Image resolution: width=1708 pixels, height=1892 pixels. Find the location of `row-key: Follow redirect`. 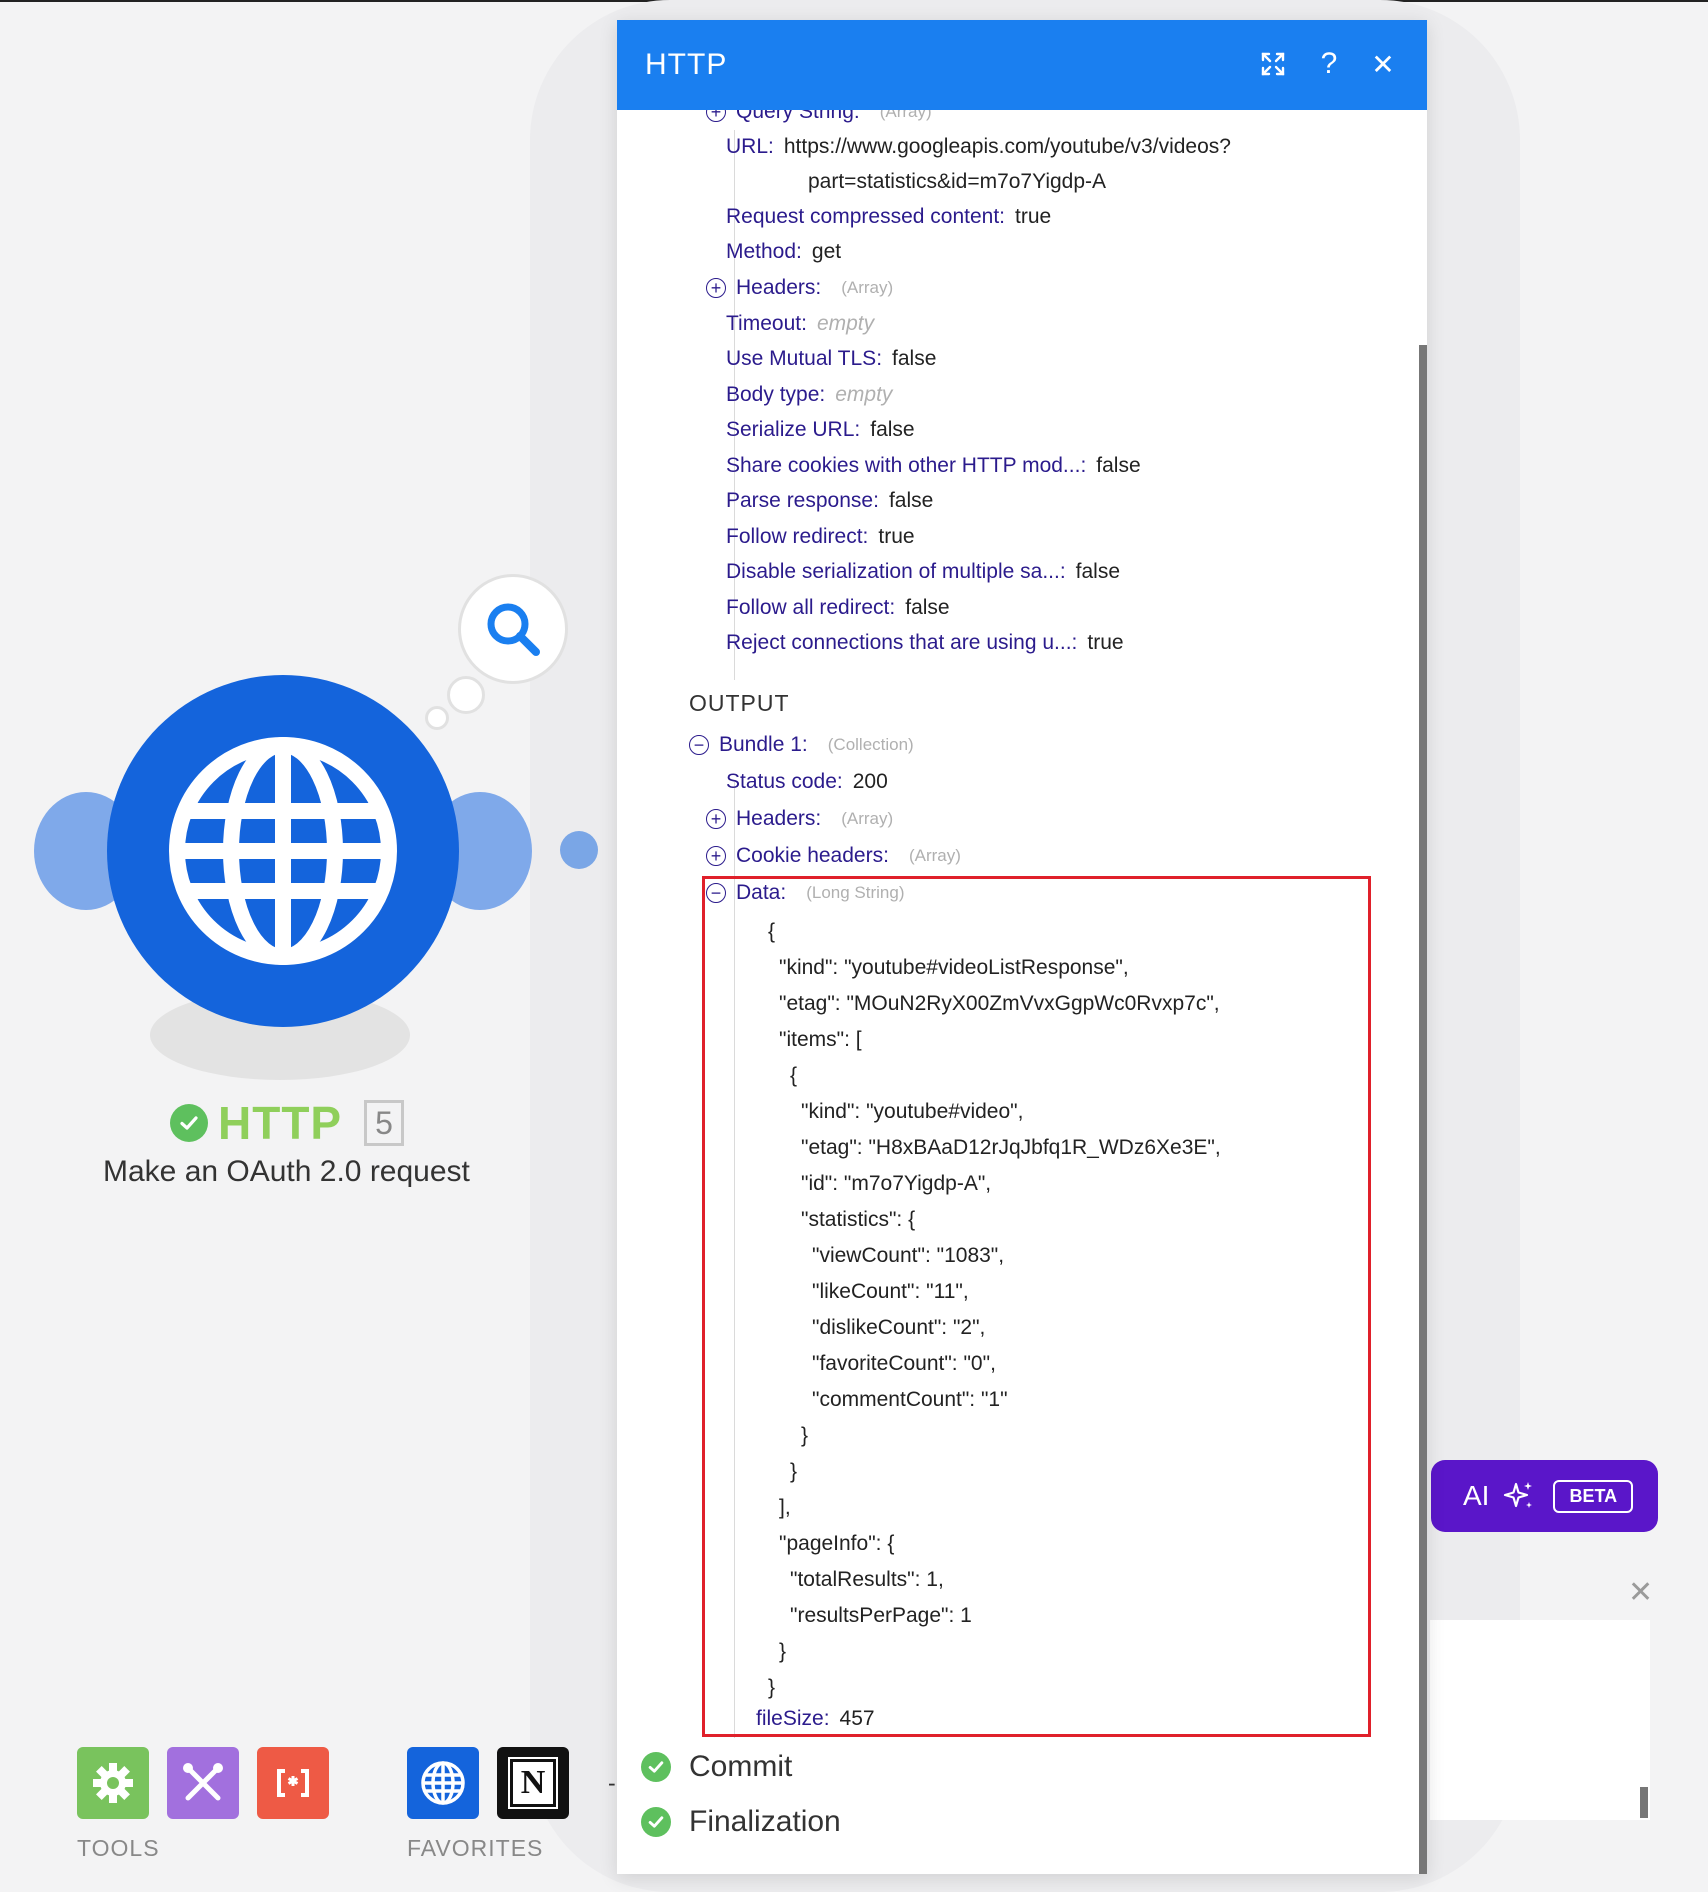

row-key: Follow redirect is located at coordinates (794, 536).